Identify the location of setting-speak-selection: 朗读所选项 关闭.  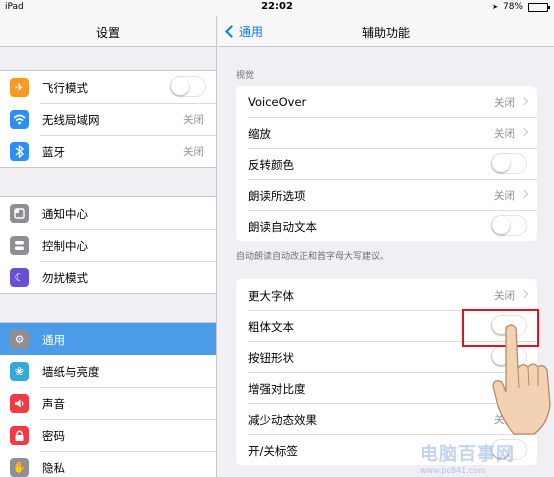
(386, 194).